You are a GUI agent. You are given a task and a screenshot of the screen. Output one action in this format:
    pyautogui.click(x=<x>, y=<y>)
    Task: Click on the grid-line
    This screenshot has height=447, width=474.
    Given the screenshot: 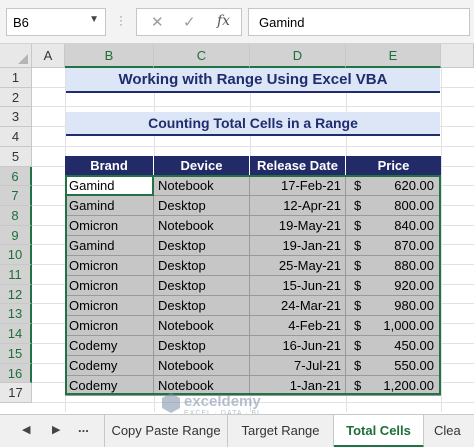 What is the action you would take?
    pyautogui.click(x=253, y=106)
    